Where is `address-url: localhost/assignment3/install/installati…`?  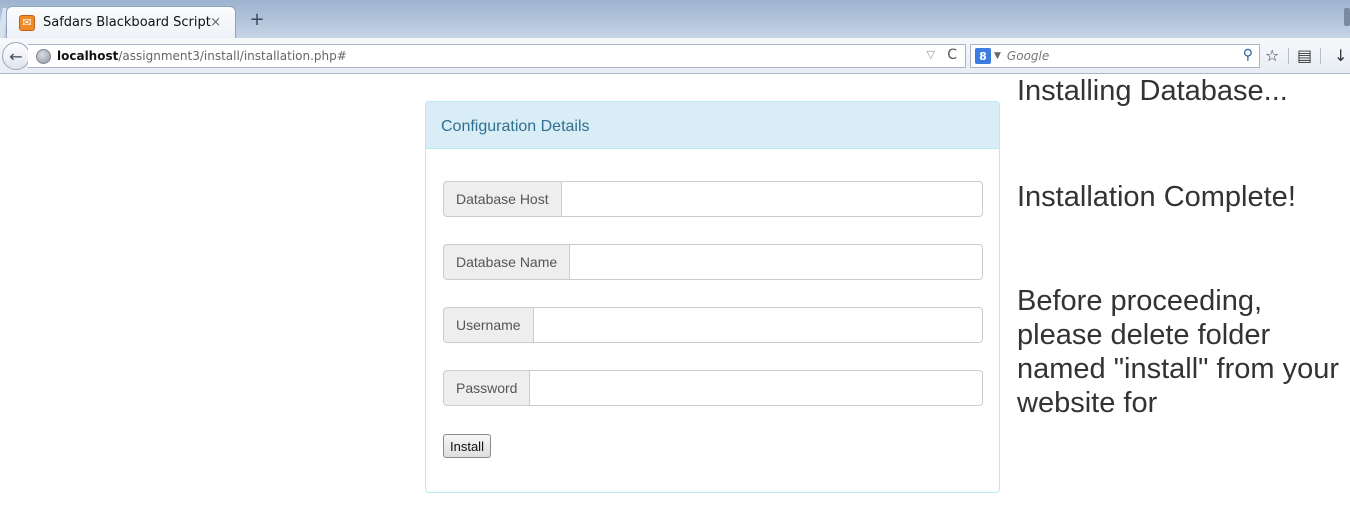 address-url: localhost/assignment3/install/installati… is located at coordinates (202, 56).